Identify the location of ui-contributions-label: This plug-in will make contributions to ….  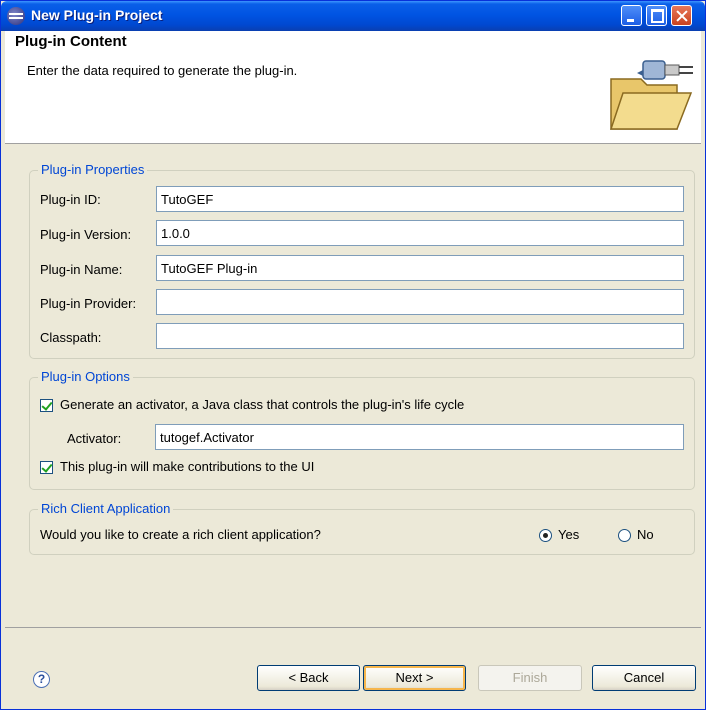
(187, 466).